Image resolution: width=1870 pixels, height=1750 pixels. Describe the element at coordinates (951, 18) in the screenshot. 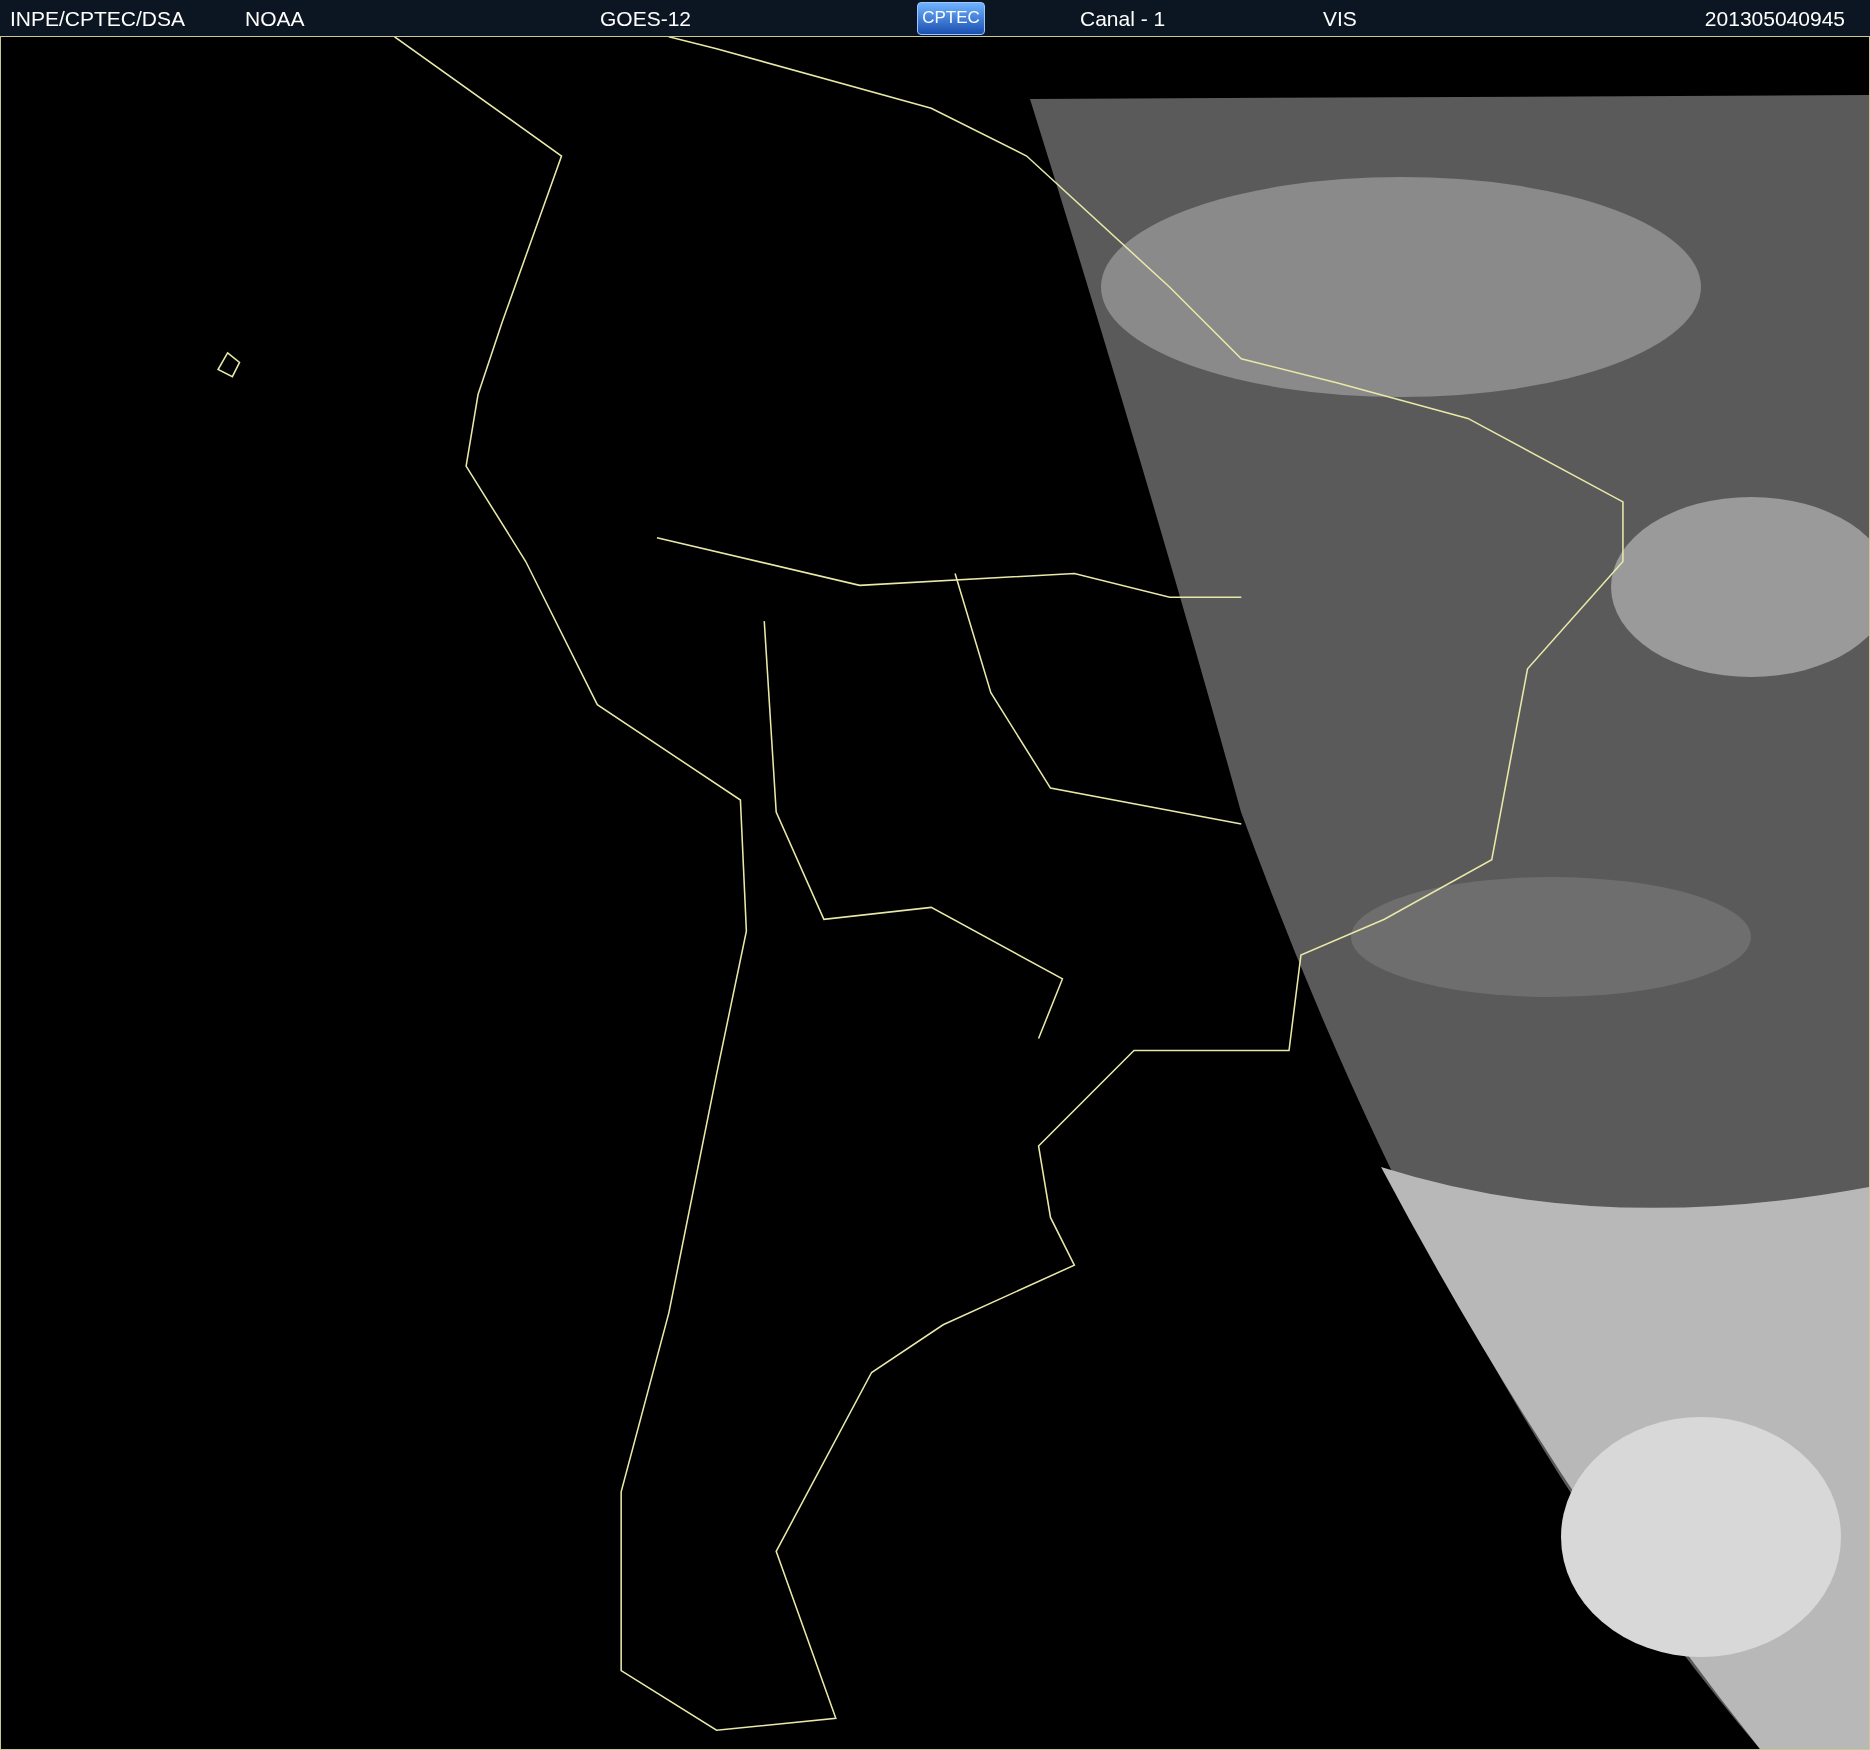

I see `logo: CPTEC` at that location.